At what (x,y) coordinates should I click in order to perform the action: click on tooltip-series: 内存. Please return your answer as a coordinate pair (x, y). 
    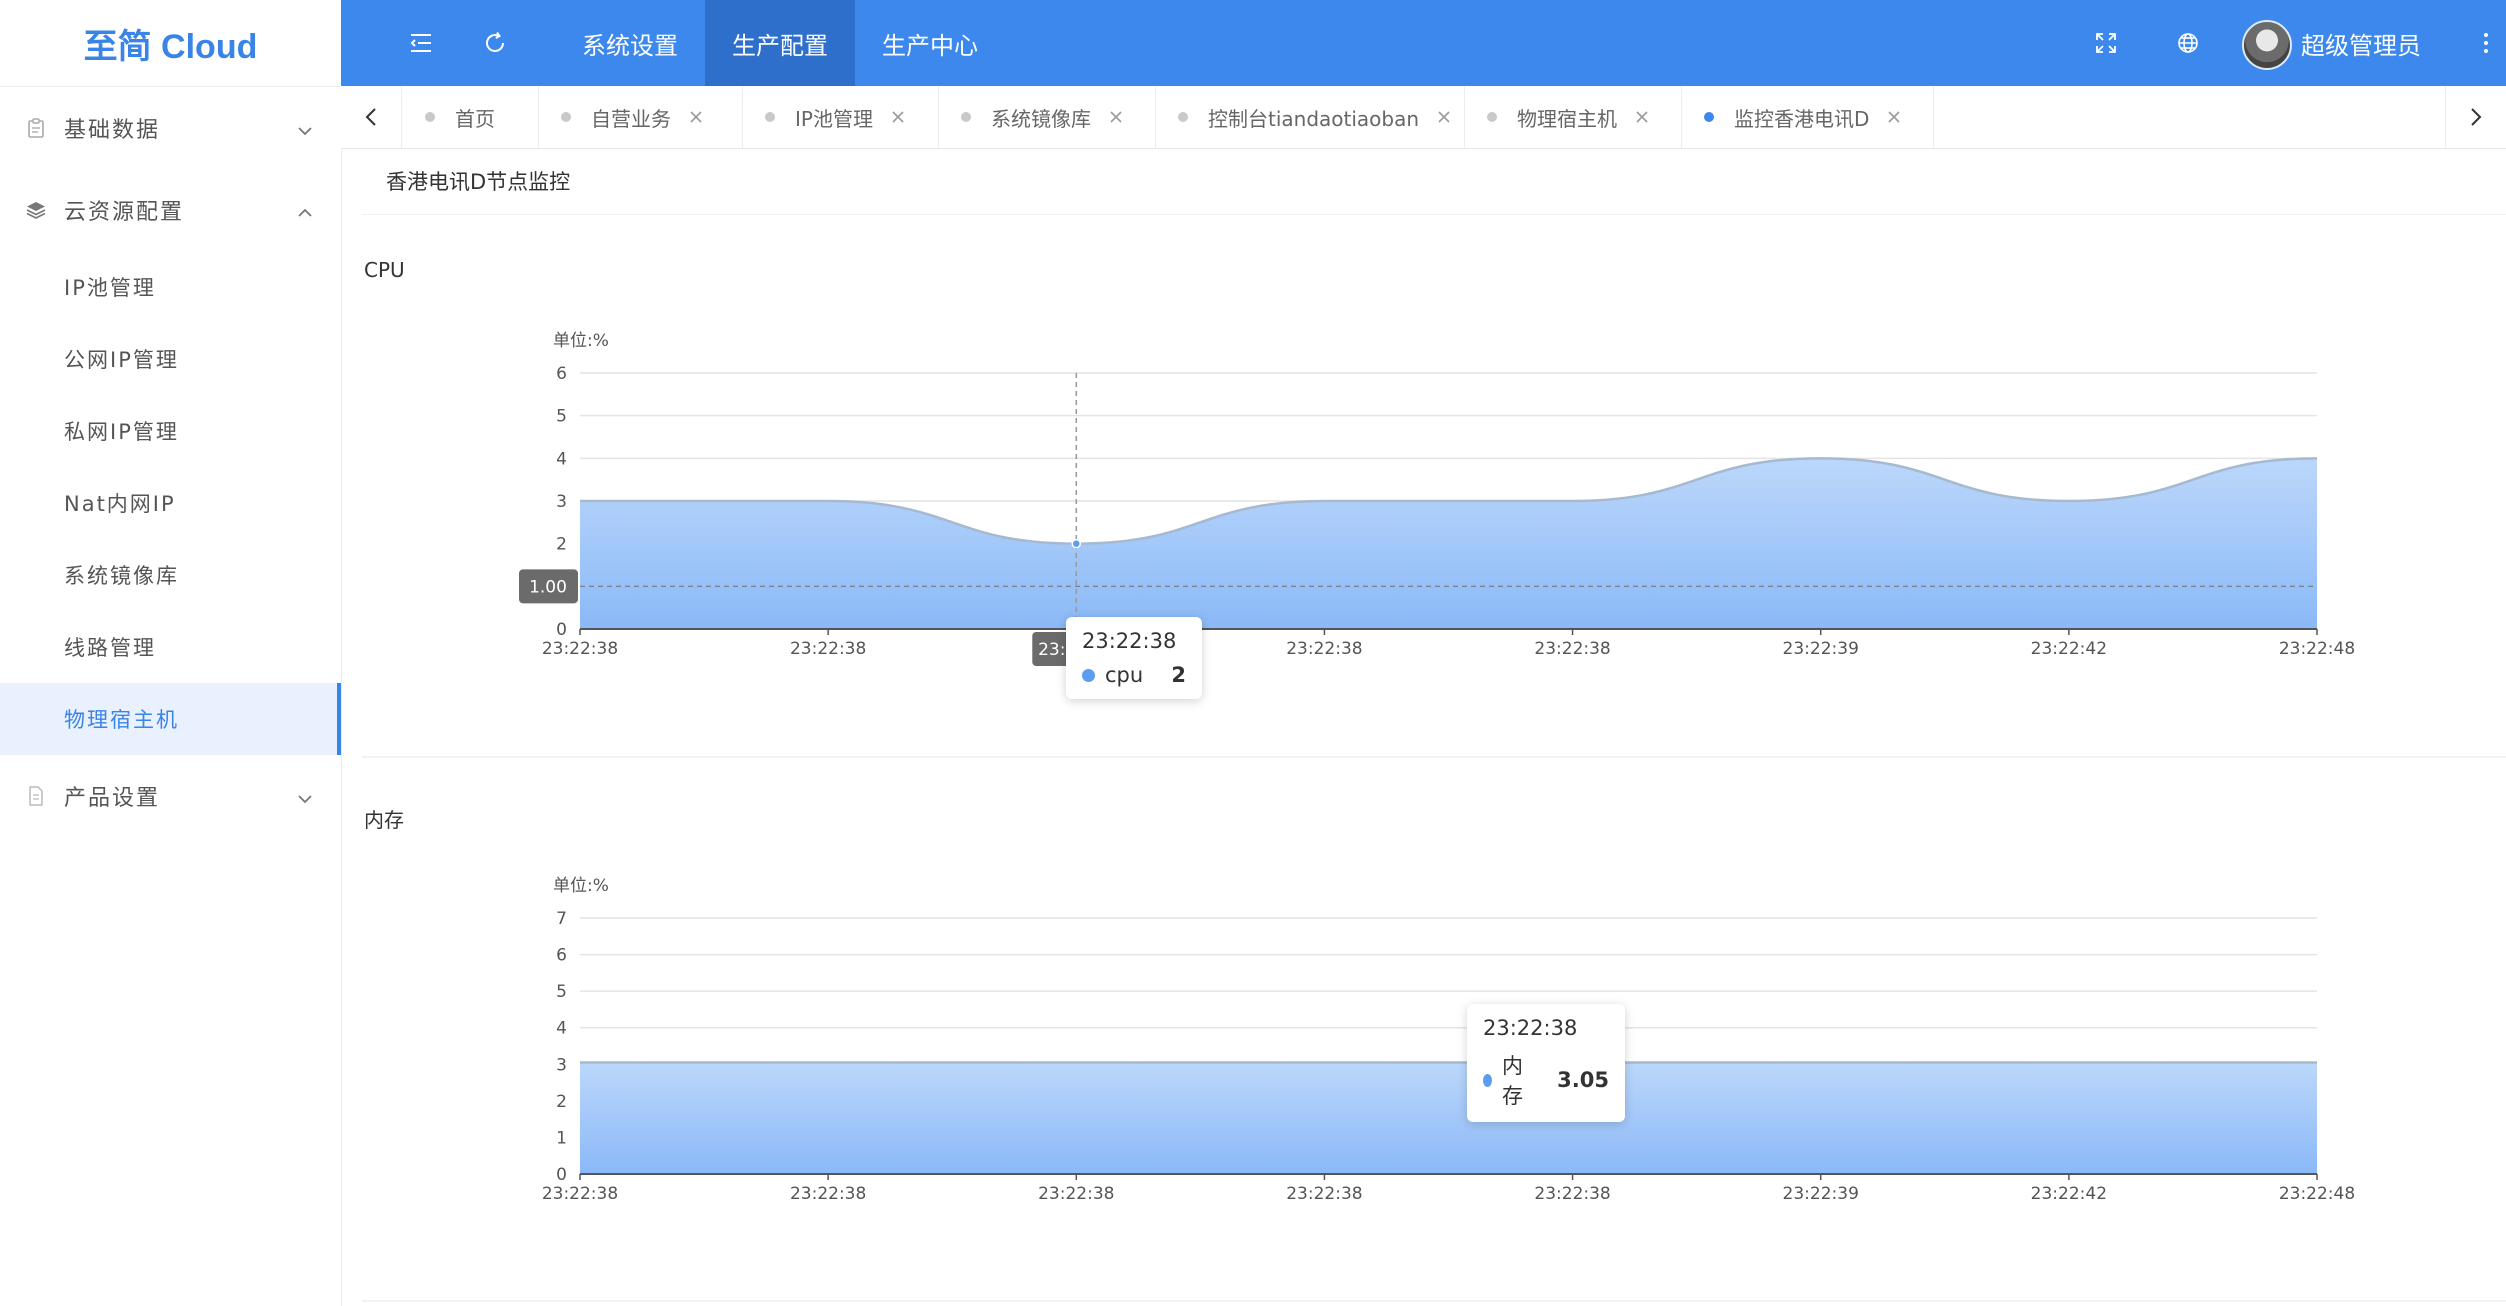
    Looking at the image, I should click on (1513, 1081).